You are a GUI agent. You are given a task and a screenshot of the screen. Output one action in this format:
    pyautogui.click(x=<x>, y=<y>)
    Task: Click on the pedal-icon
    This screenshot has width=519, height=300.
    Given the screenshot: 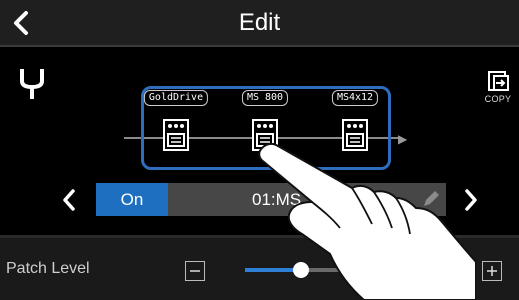 What is the action you would take?
    pyautogui.click(x=176, y=135)
    